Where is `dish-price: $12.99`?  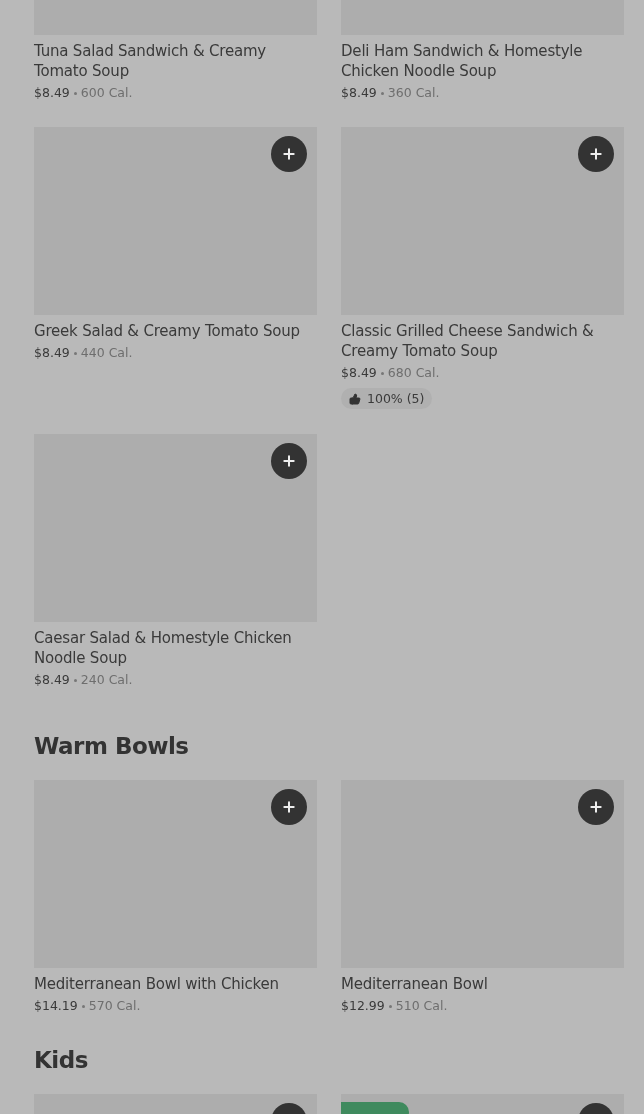 dish-price: $12.99 is located at coordinates (363, 1006).